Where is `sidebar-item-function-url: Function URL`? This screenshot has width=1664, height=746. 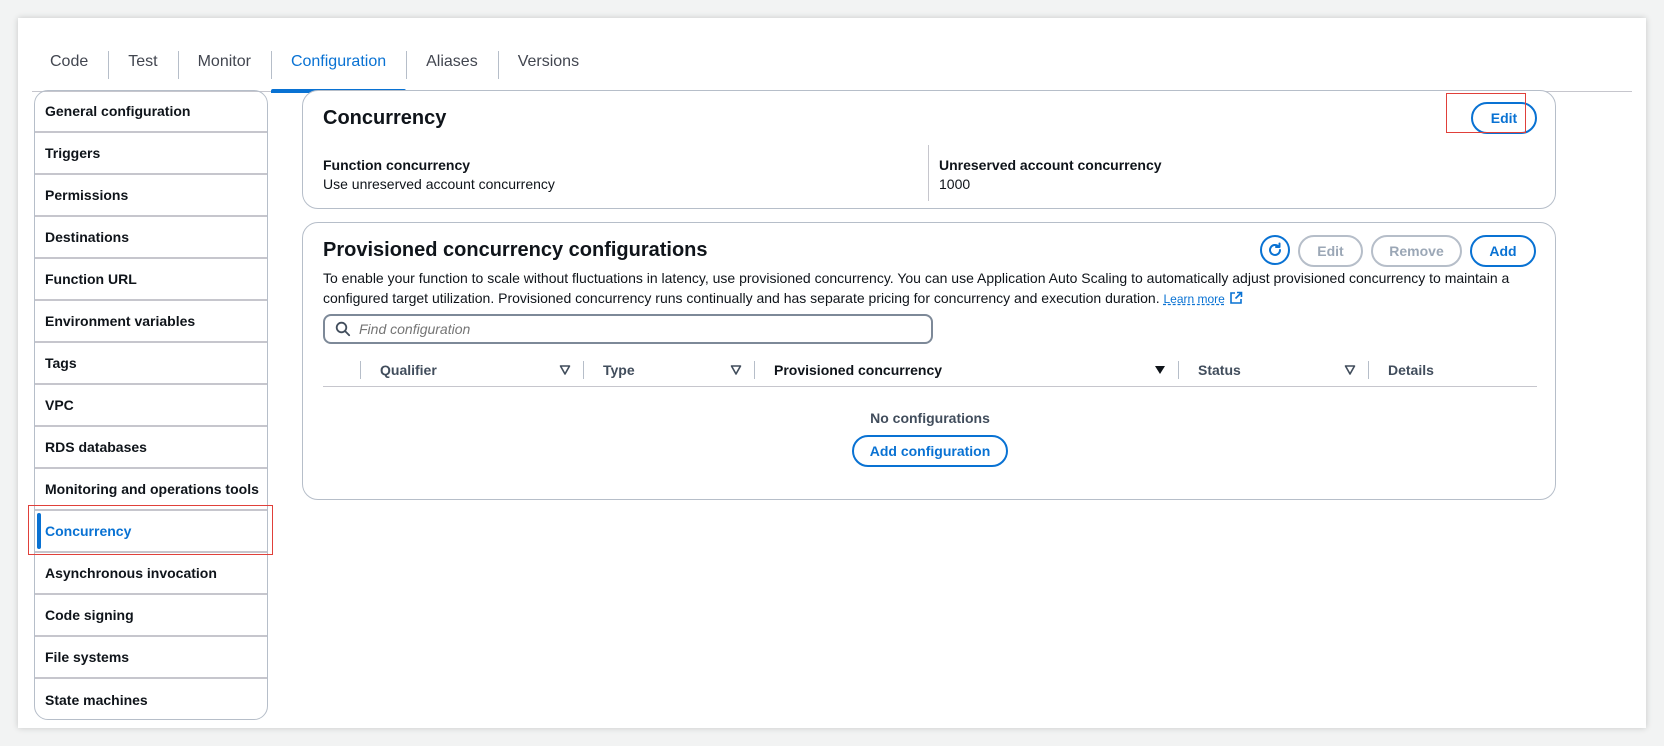
sidebar-item-function-url: Function URL is located at coordinates (151, 280).